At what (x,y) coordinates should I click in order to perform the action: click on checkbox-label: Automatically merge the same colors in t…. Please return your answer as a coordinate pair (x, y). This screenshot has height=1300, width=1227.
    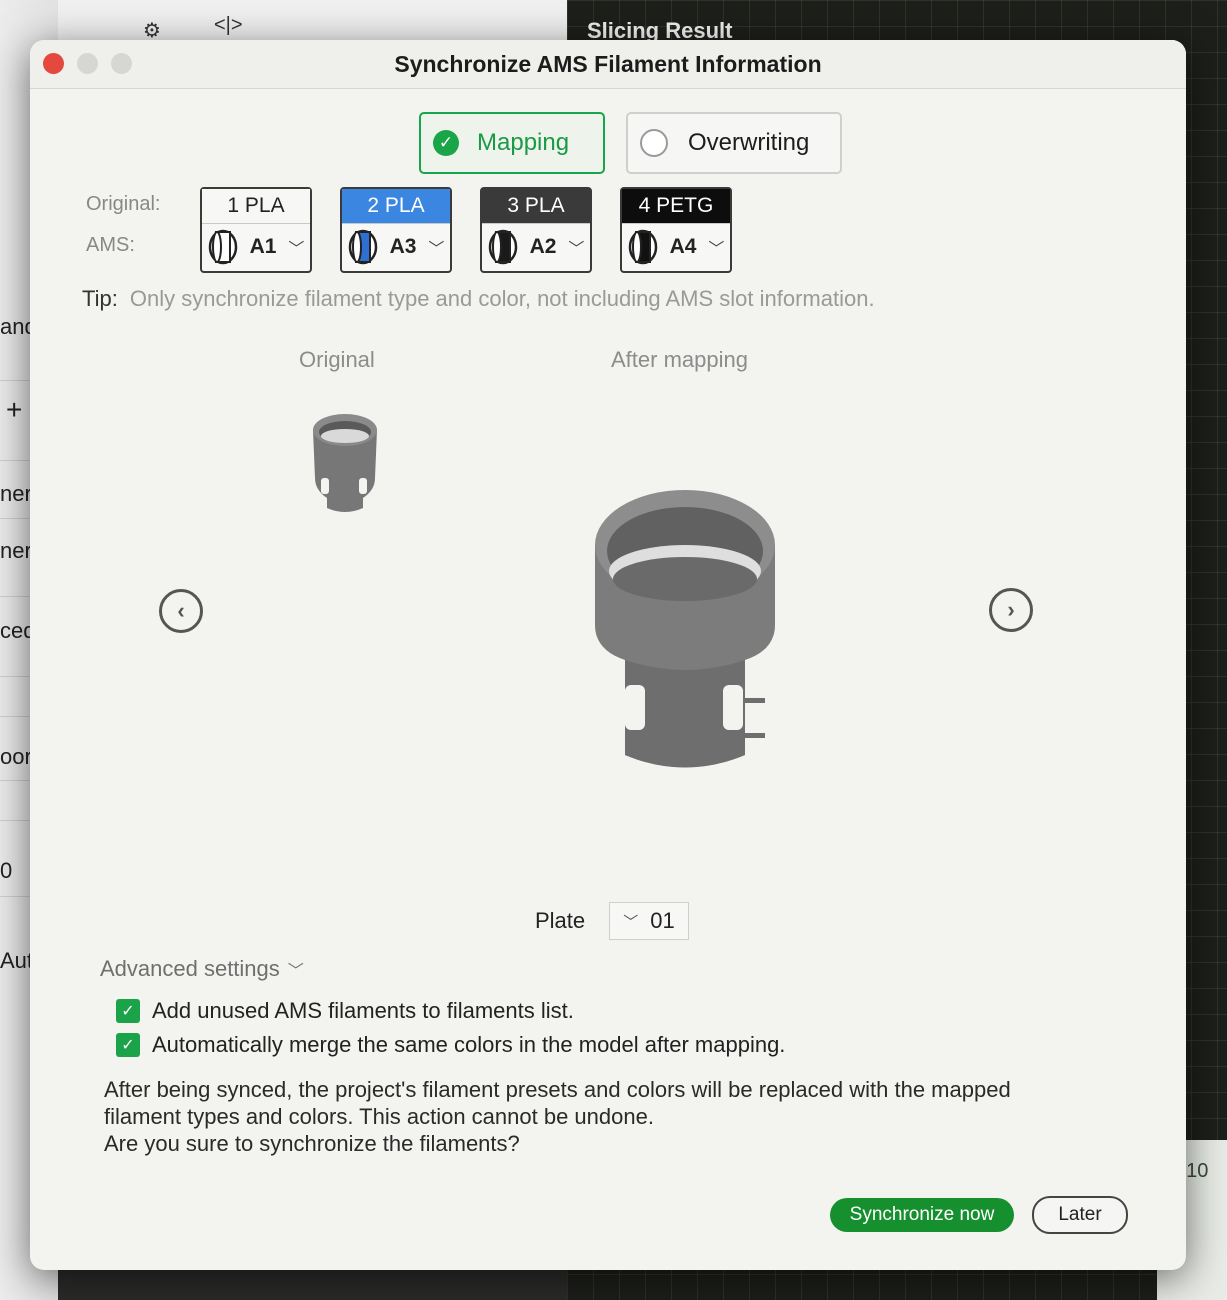
    Looking at the image, I should click on (469, 1044).